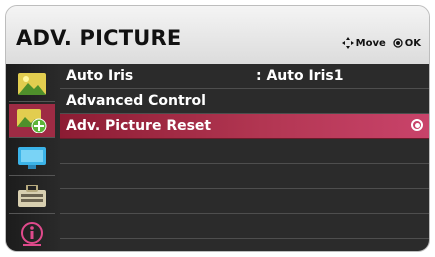 This screenshot has width=435, height=257. I want to click on info-category, so click(32, 233).